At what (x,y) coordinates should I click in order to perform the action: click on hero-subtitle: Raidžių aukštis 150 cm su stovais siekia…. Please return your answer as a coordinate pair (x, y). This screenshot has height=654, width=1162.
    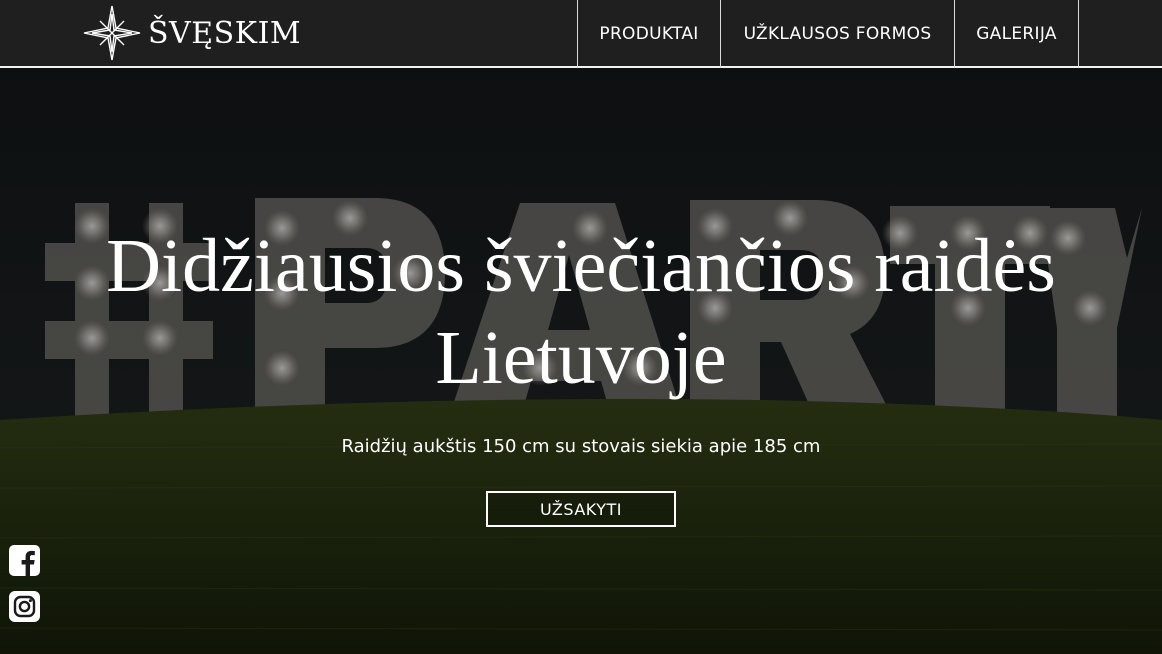
    Looking at the image, I should click on (581, 446).